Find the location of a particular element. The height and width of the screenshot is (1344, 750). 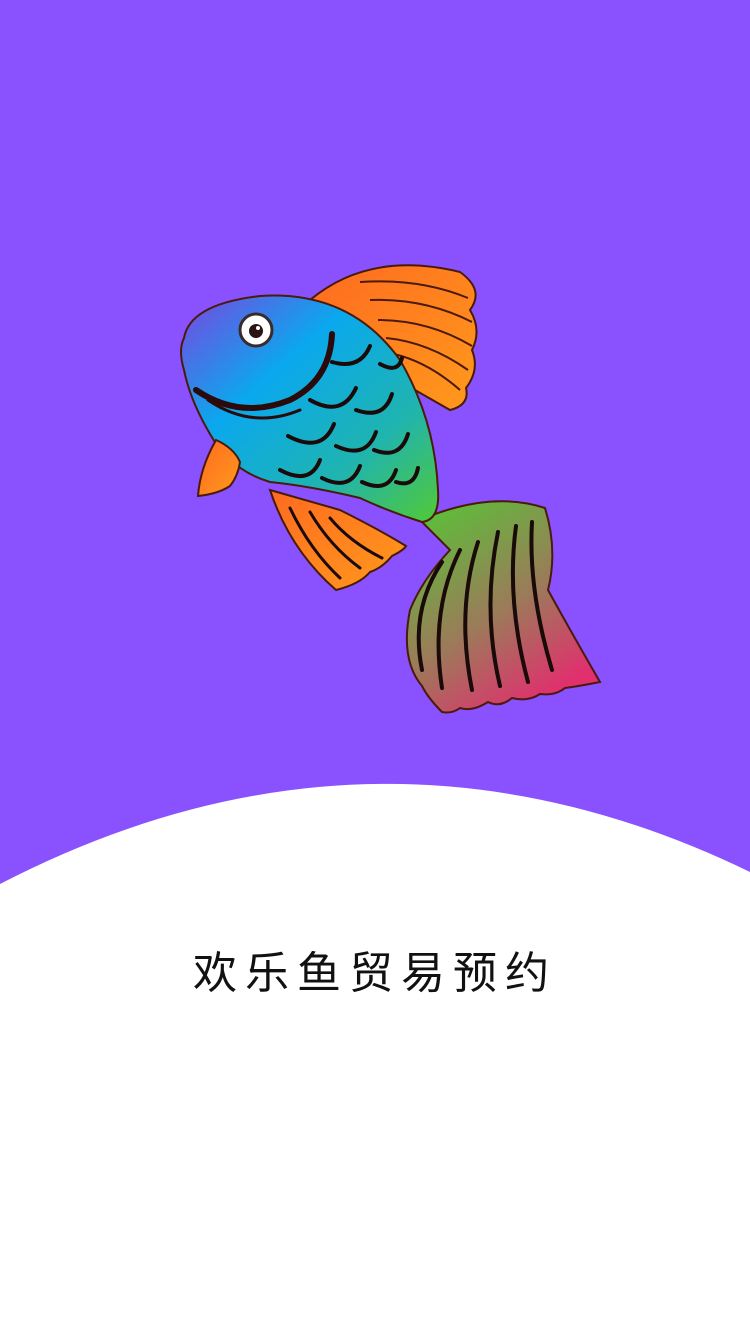

fish-eye-pupil is located at coordinates (256, 331).